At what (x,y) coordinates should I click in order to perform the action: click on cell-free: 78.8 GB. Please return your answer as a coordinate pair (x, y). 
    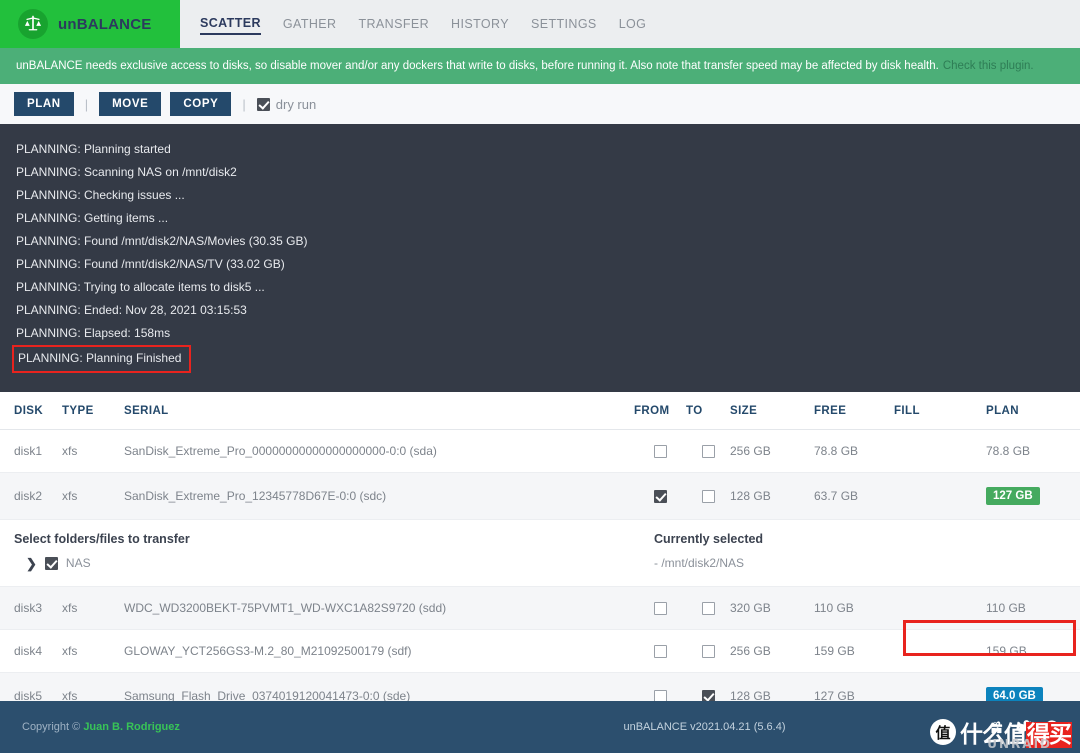
    Looking at the image, I should click on (854, 451).